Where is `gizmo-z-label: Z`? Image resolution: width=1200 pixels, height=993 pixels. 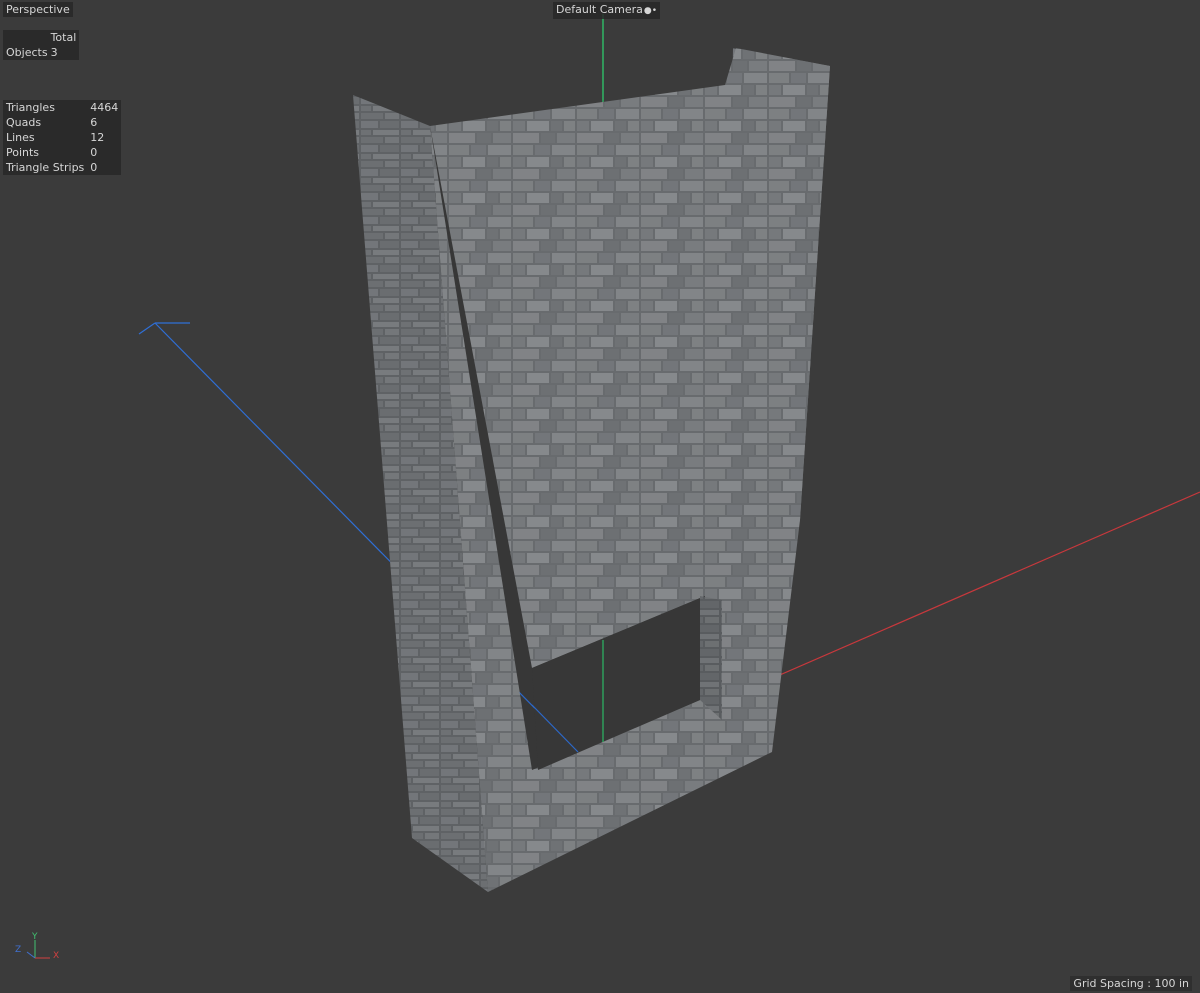
gizmo-z-label: Z is located at coordinates (18, 950).